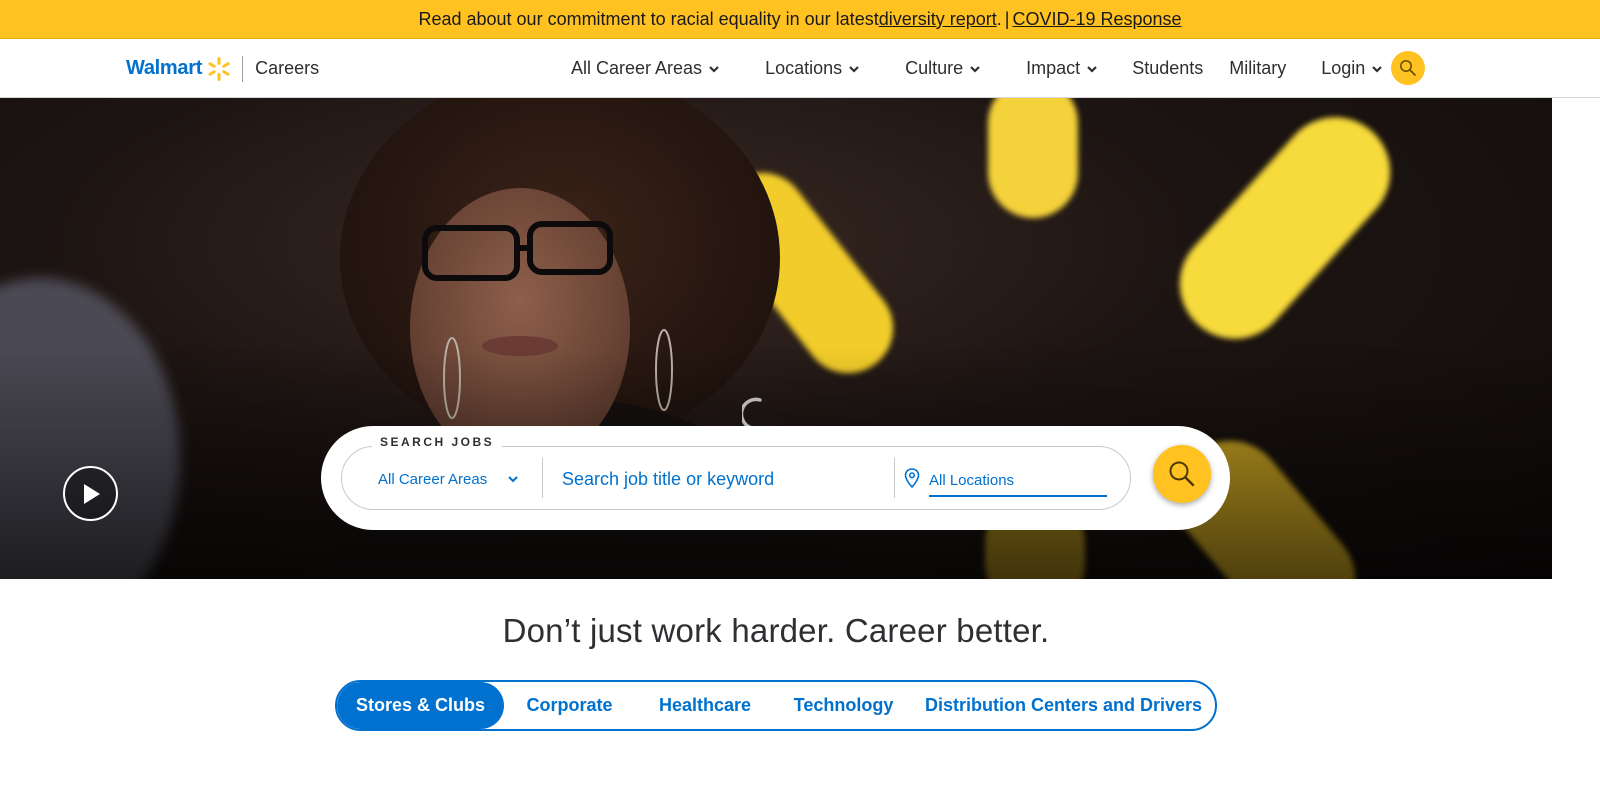 This screenshot has width=1600, height=786. I want to click on nav-item-login: Login, so click(1352, 68).